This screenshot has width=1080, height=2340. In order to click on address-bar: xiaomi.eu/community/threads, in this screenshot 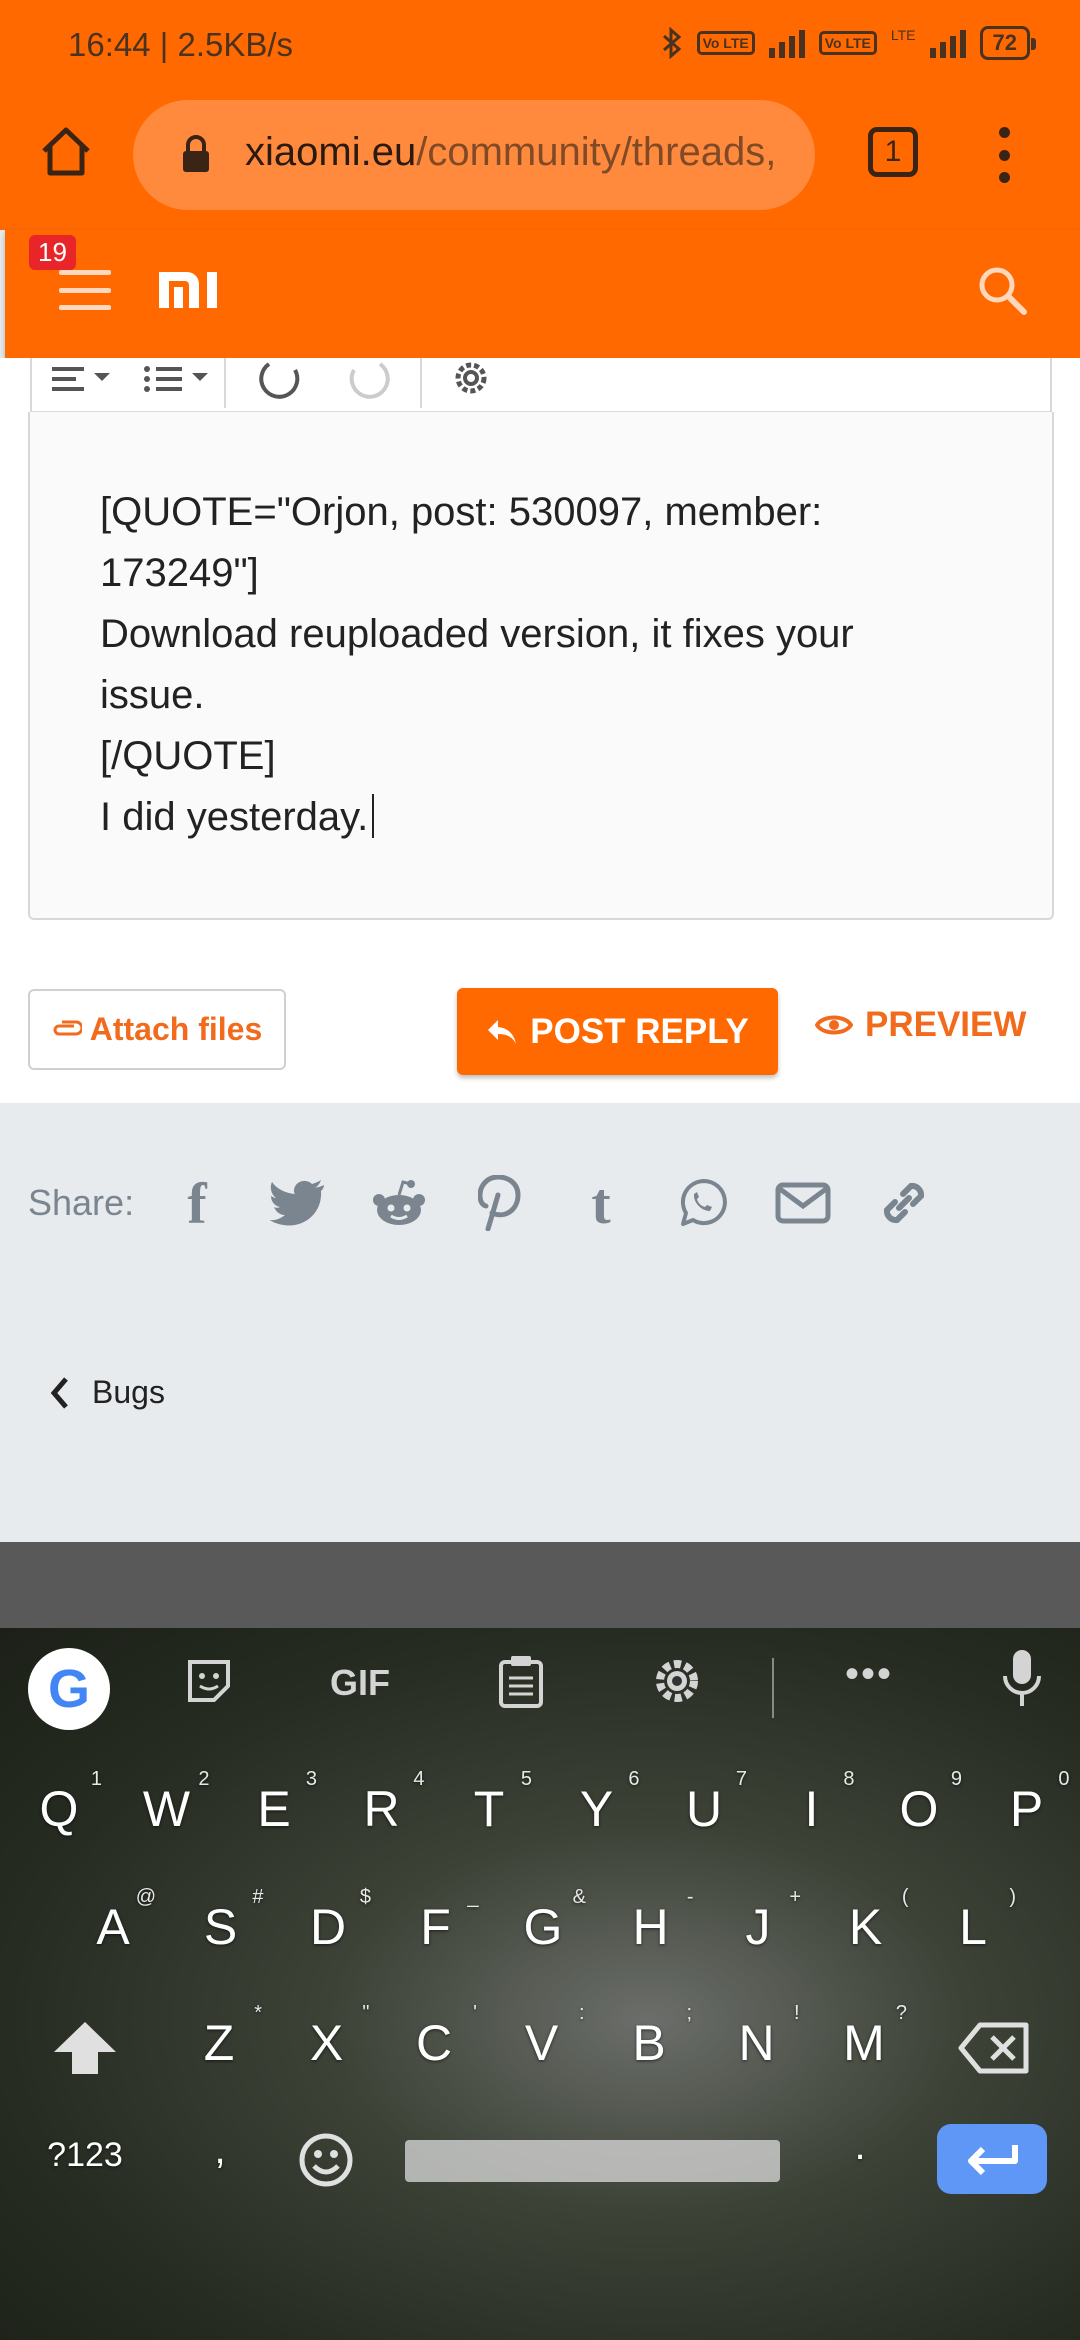, I will do `click(474, 155)`.